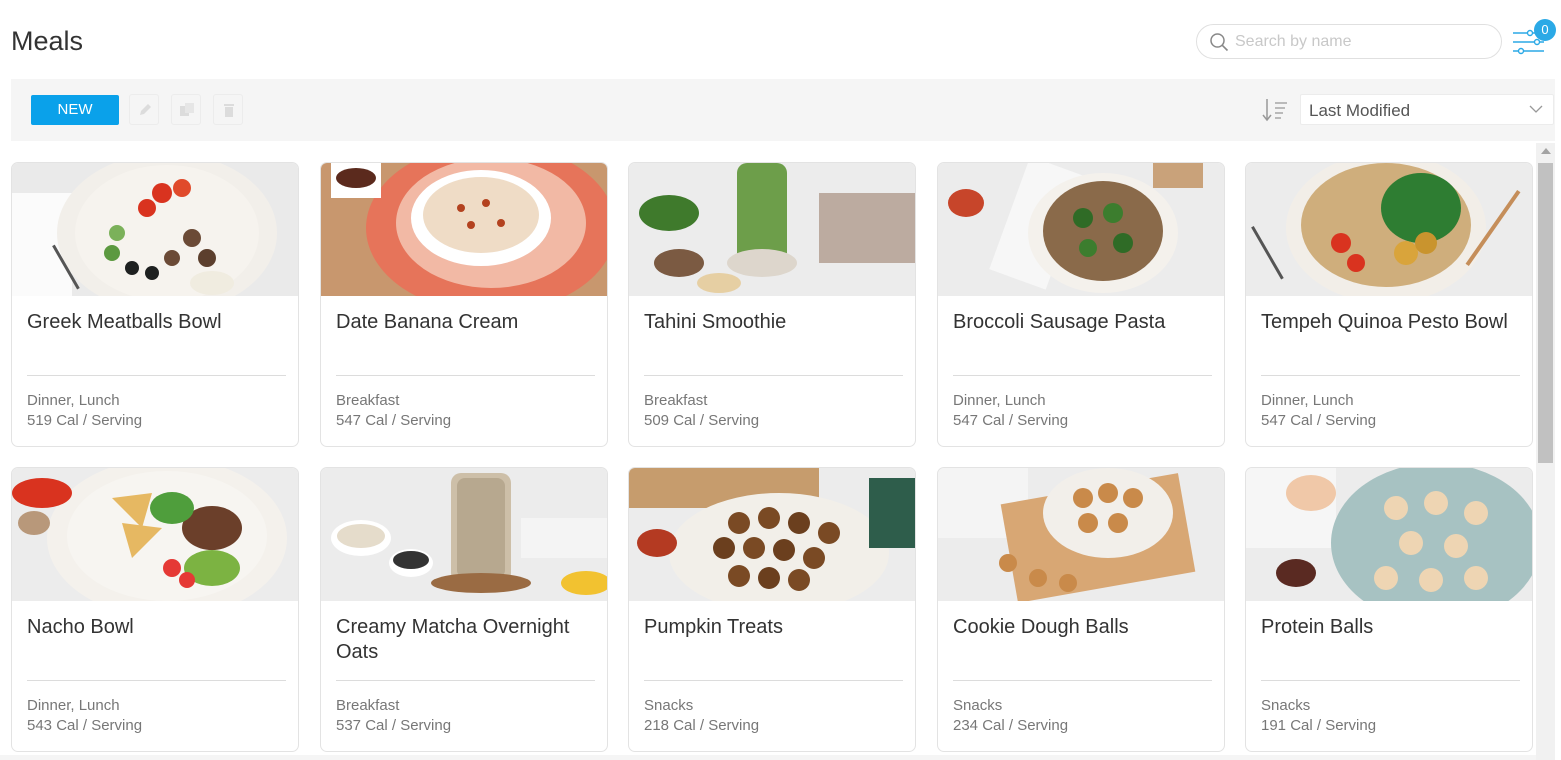  I want to click on meal-calories: 519 Cal / Serving, so click(85, 420).